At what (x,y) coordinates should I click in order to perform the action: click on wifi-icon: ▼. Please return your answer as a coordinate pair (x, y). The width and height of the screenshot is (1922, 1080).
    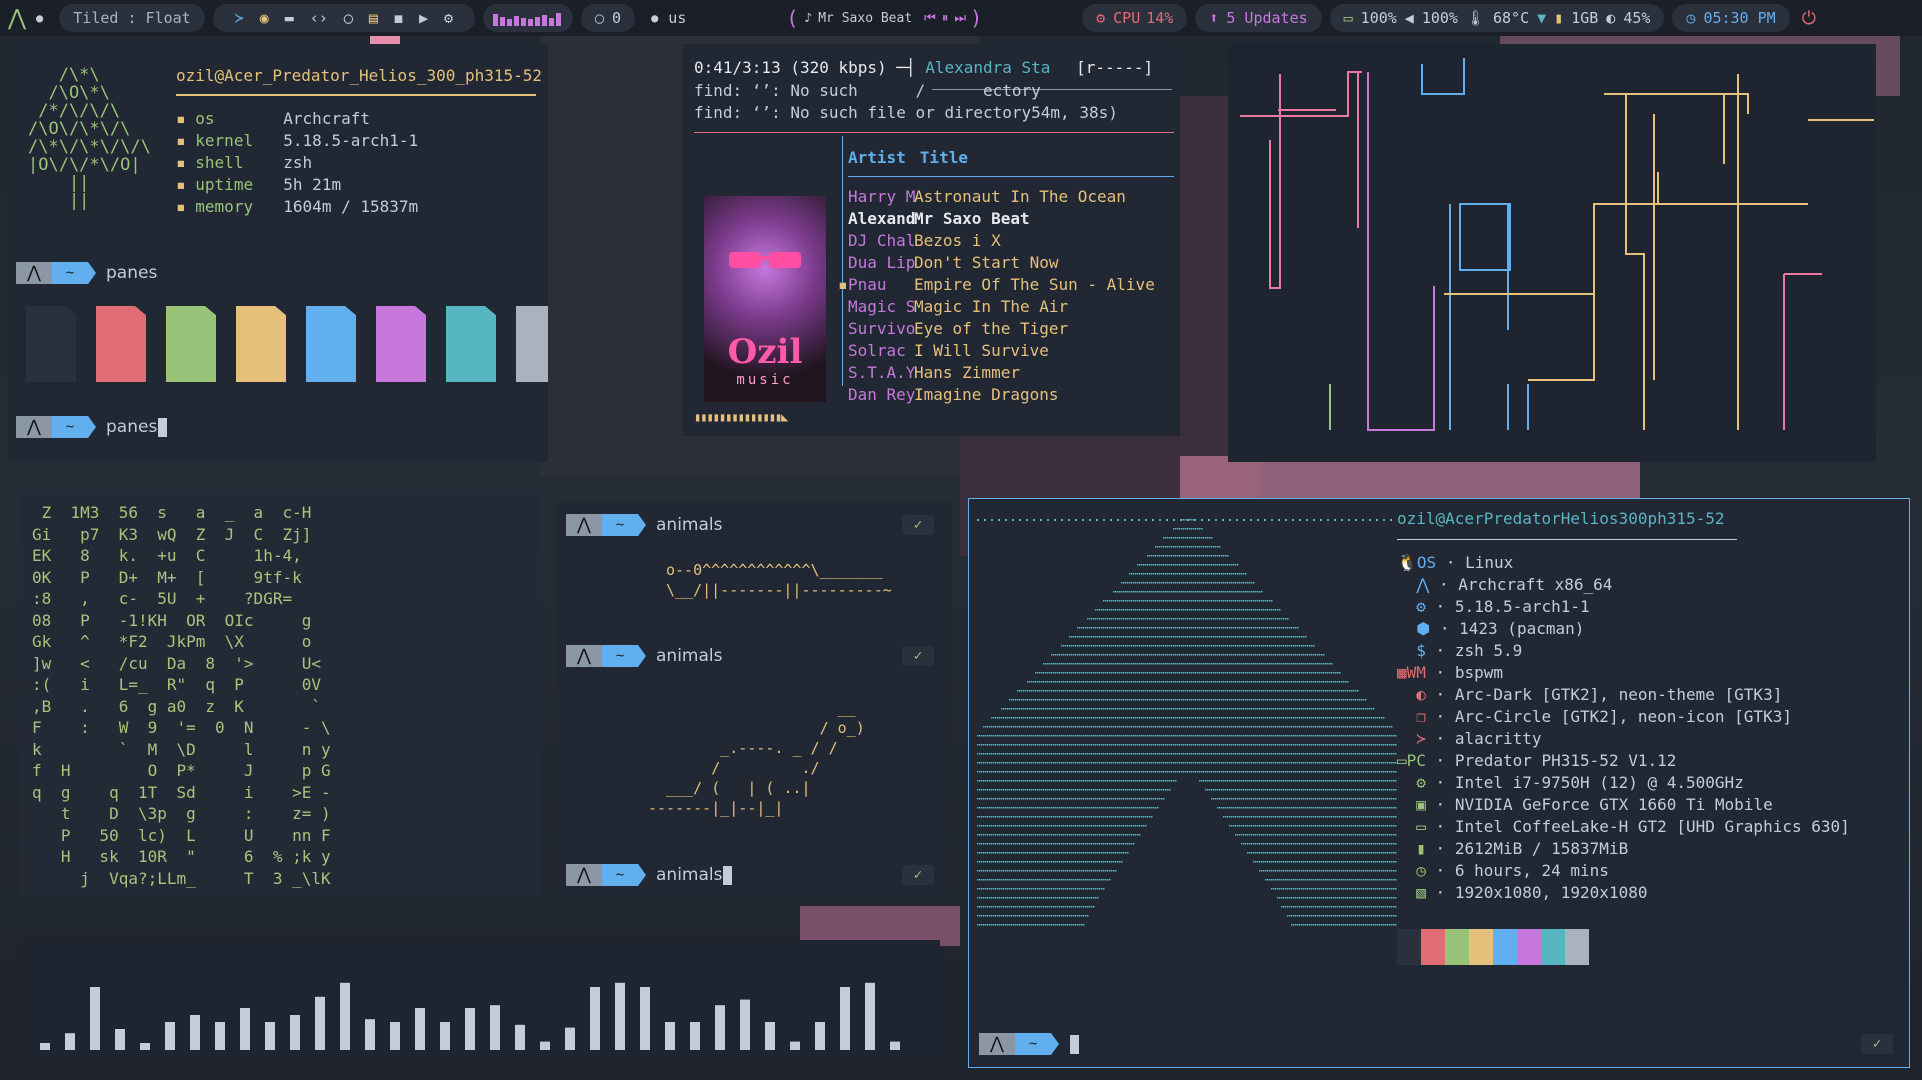
    Looking at the image, I should click on (1541, 18).